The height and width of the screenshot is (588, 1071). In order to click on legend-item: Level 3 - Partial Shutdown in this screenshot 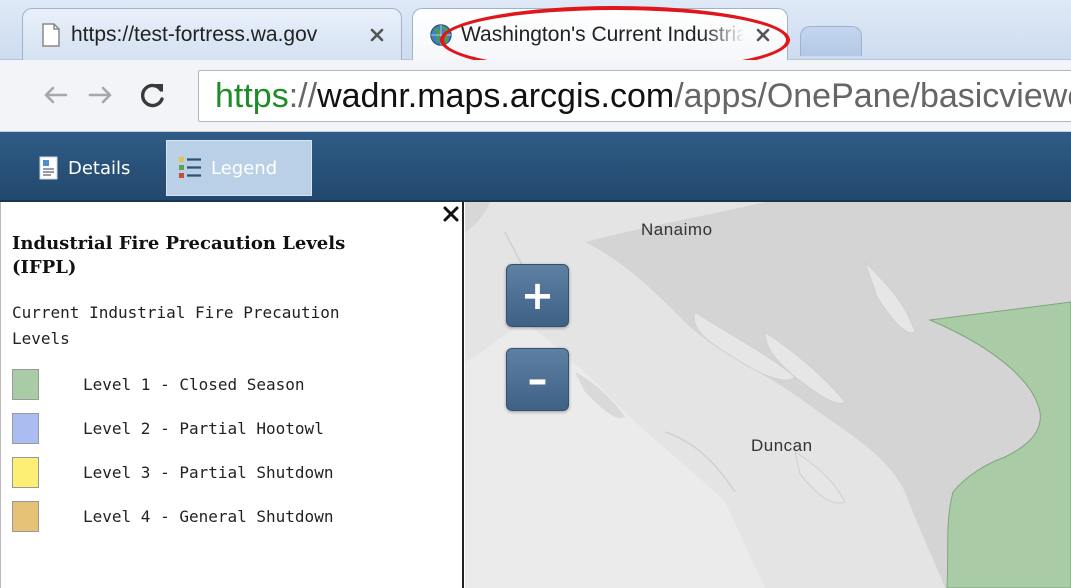, I will do `click(227, 472)`.